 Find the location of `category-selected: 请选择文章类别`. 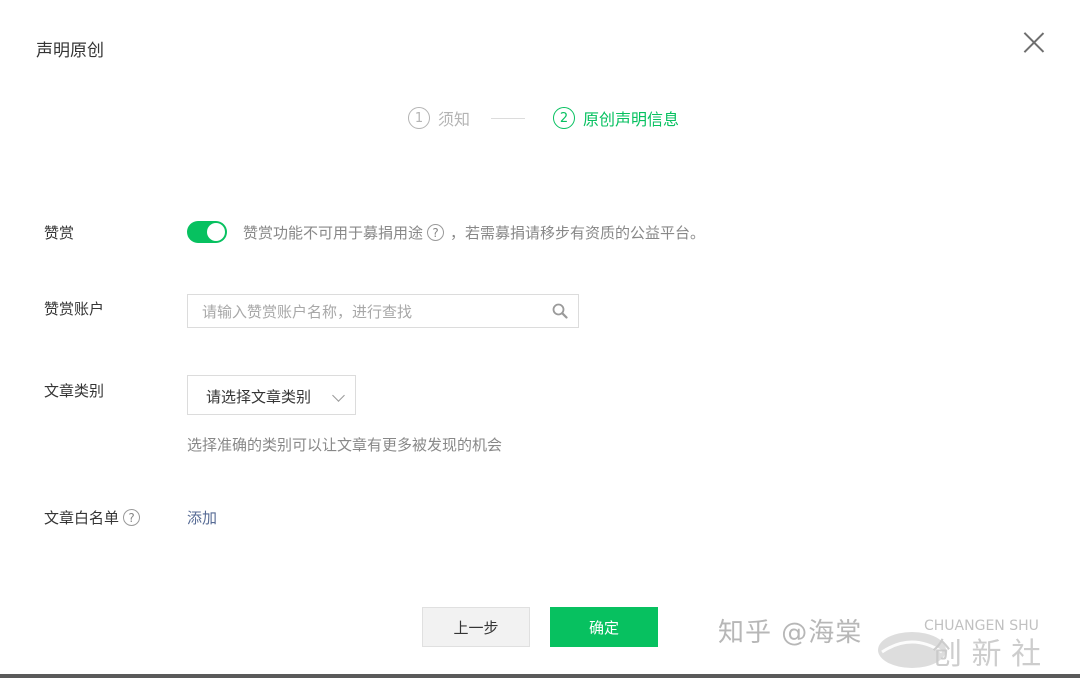

category-selected: 请选择文章类别 is located at coordinates (259, 397).